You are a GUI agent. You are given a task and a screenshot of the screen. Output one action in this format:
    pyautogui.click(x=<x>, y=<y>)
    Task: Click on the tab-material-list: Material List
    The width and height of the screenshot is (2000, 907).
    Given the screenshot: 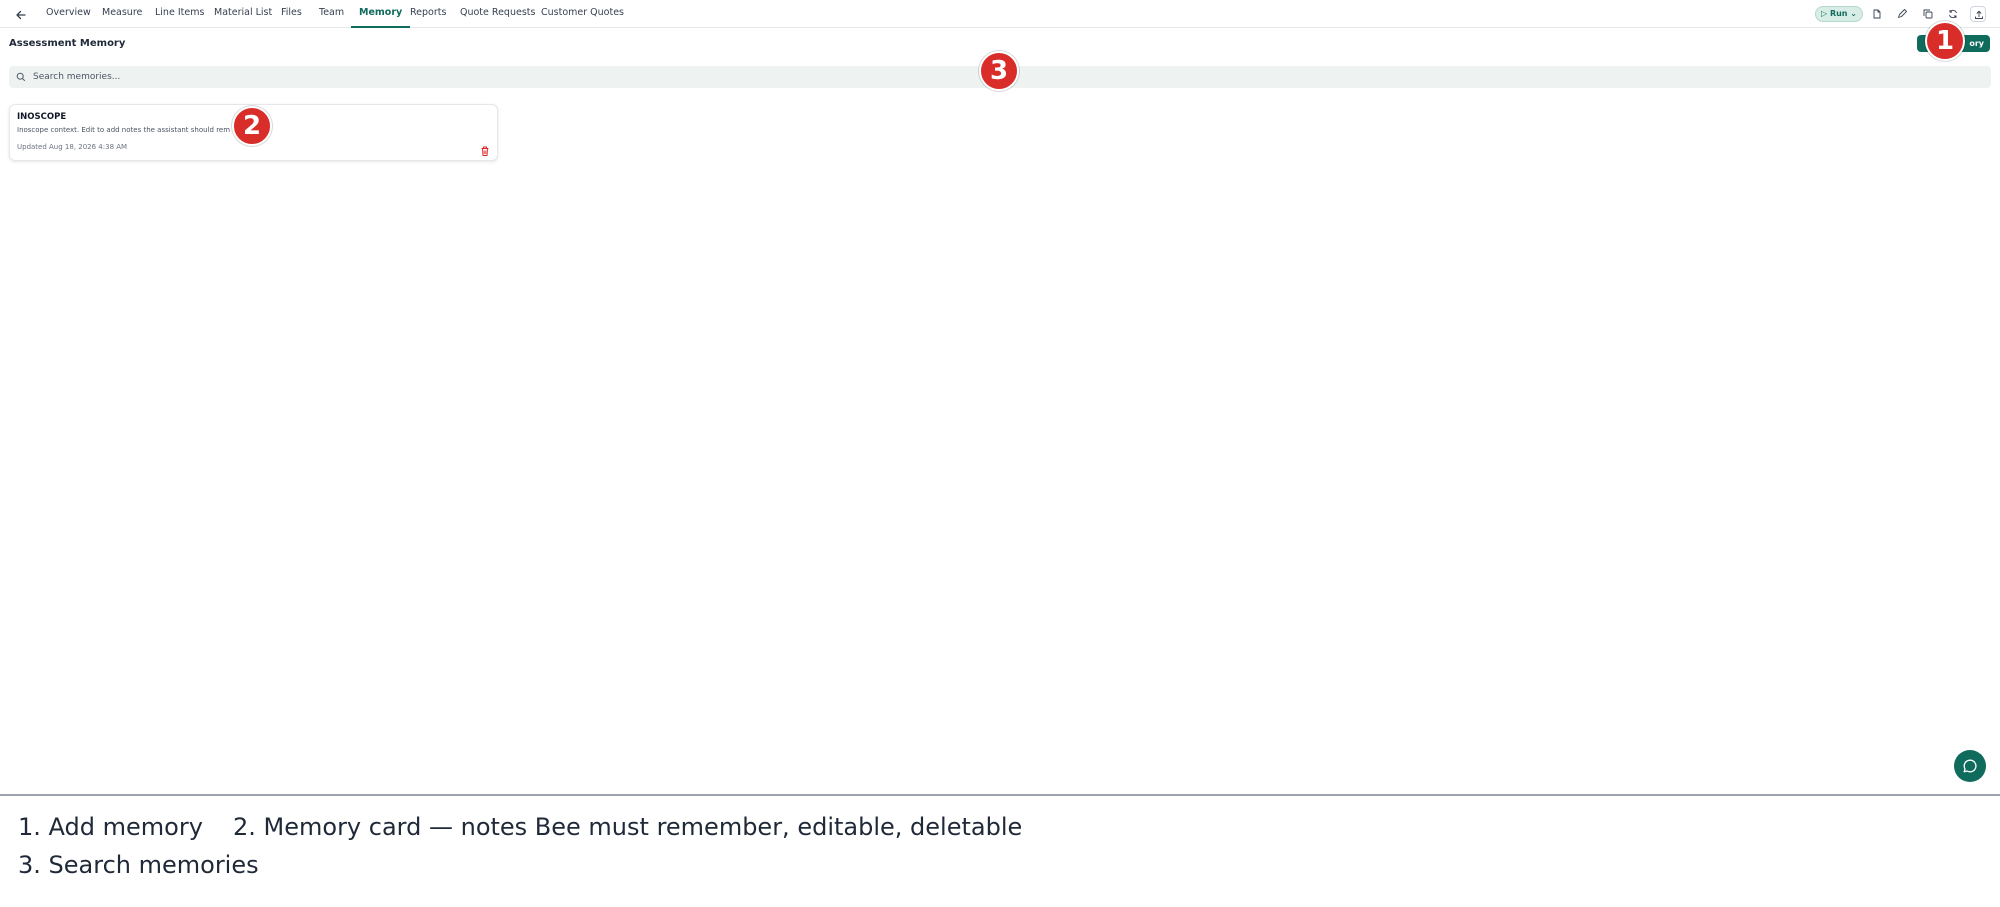 What is the action you would take?
    pyautogui.click(x=243, y=14)
    